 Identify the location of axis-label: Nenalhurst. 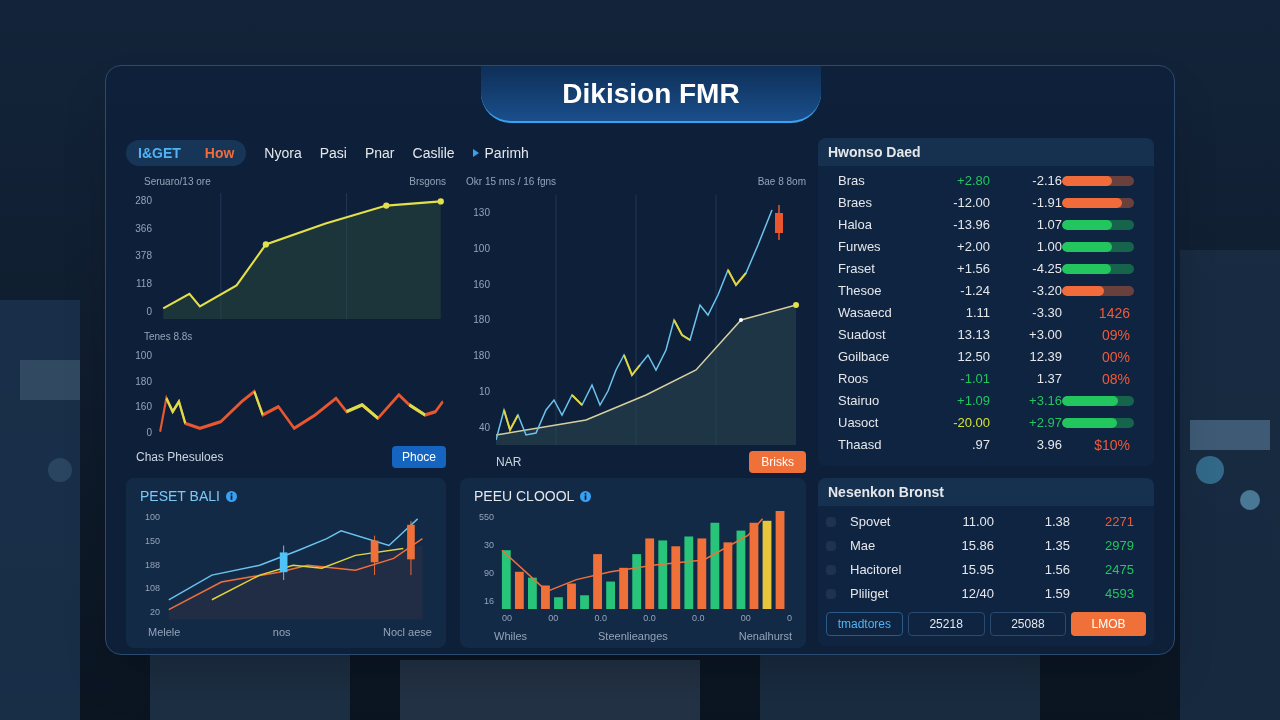
(765, 636).